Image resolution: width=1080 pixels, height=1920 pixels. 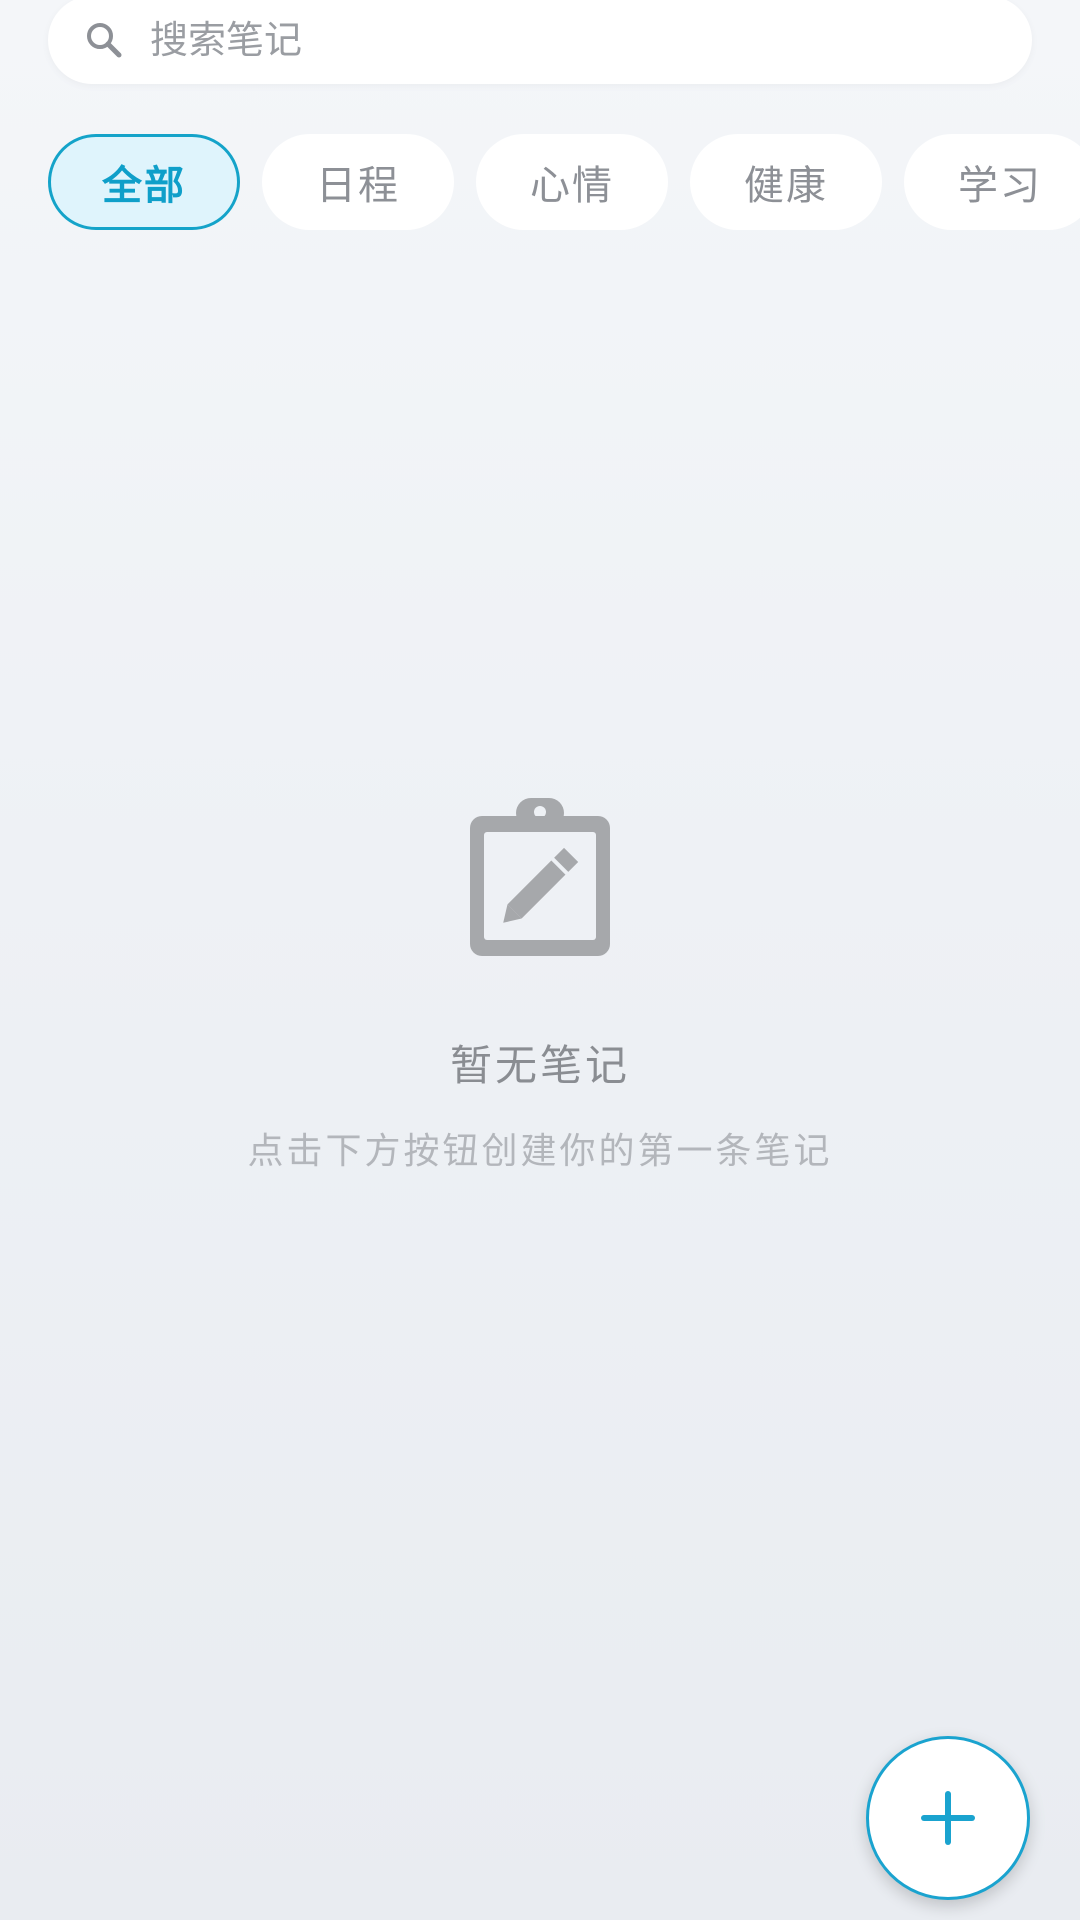 What do you see at coordinates (572, 182) in the screenshot?
I see `category-tab-mood: 心情` at bounding box center [572, 182].